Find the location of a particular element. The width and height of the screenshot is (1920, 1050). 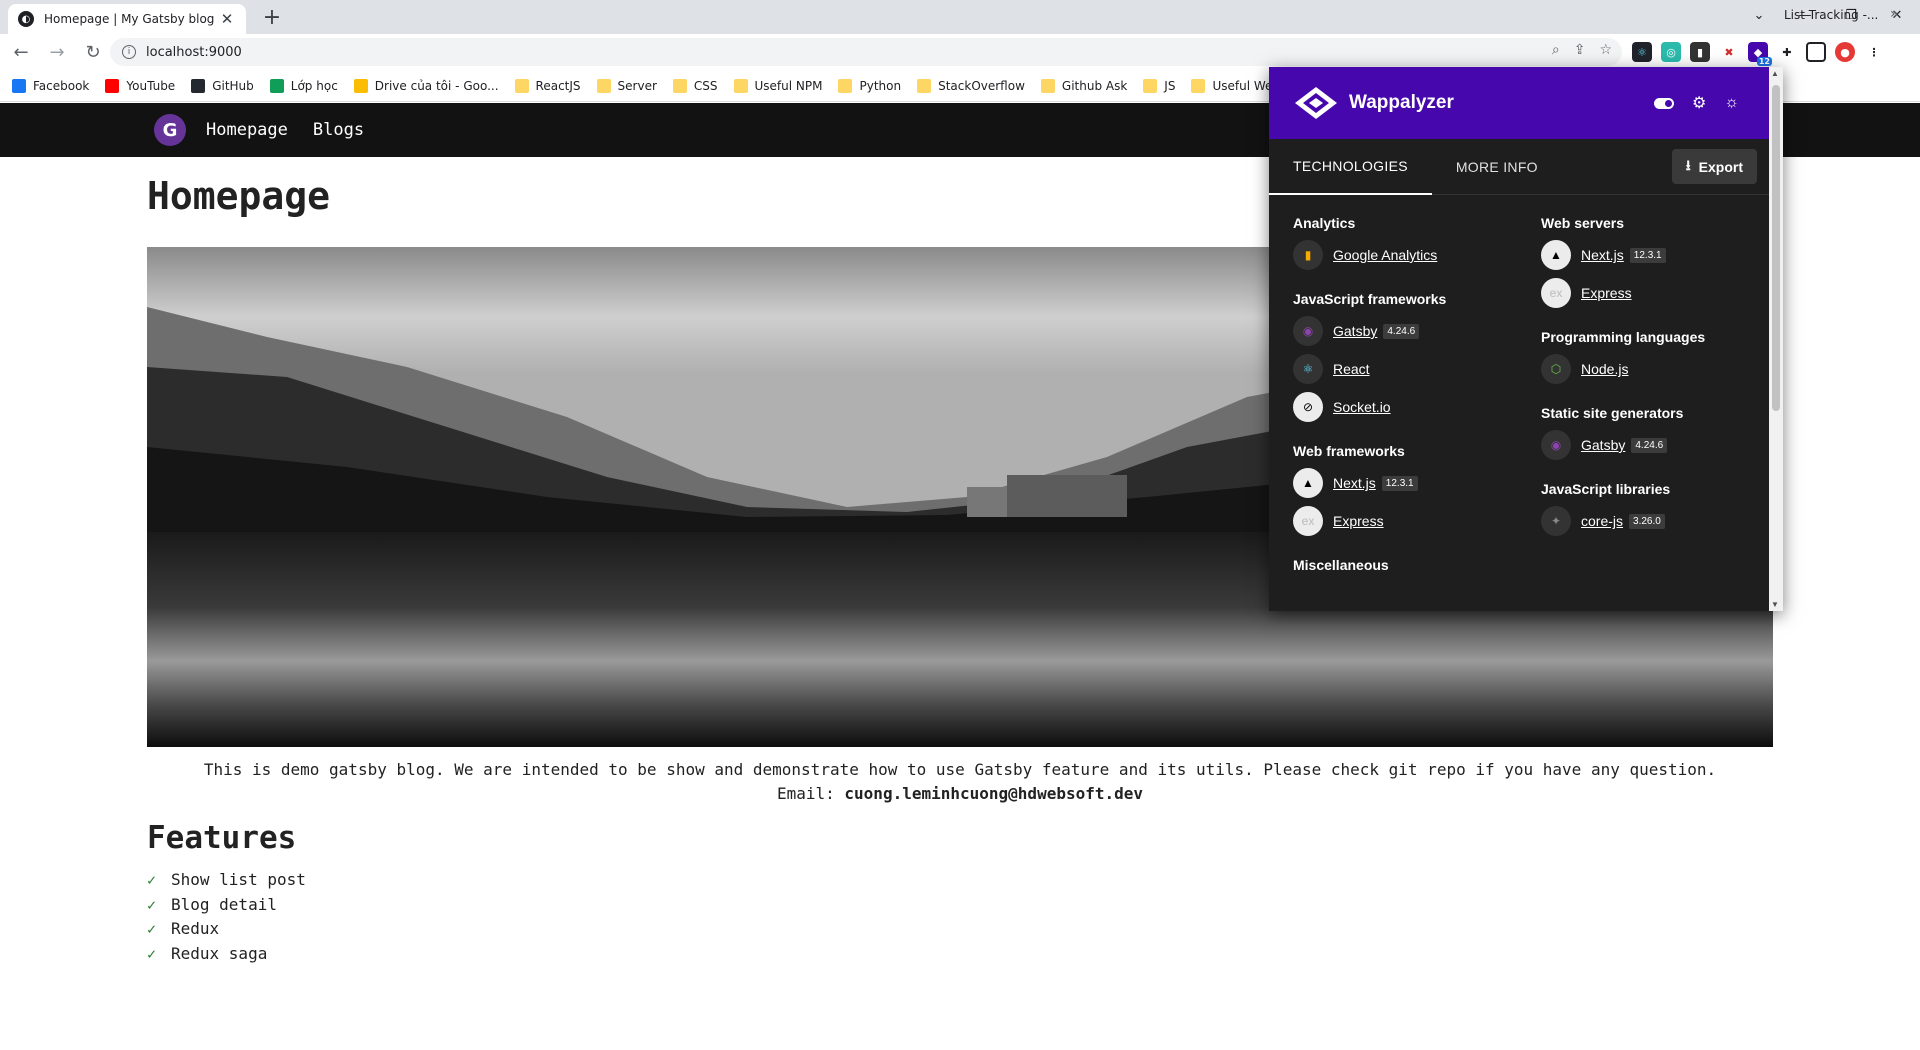

bookmark-item: Github Ask is located at coordinates (1084, 85).